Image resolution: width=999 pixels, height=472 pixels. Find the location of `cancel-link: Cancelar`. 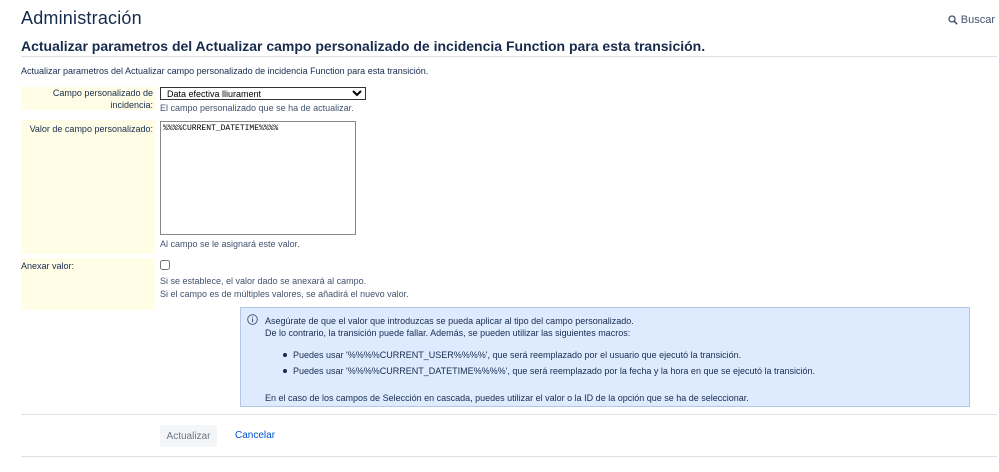

cancel-link: Cancelar is located at coordinates (255, 435).